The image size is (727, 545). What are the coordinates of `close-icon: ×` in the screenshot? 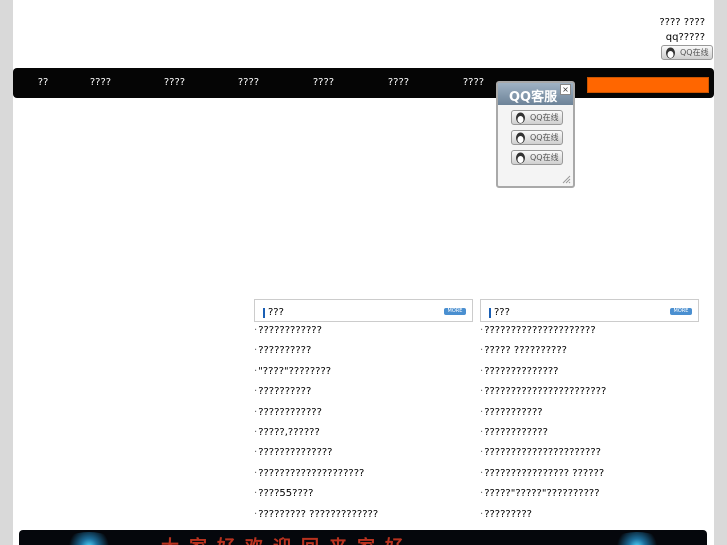 It's located at (565, 89).